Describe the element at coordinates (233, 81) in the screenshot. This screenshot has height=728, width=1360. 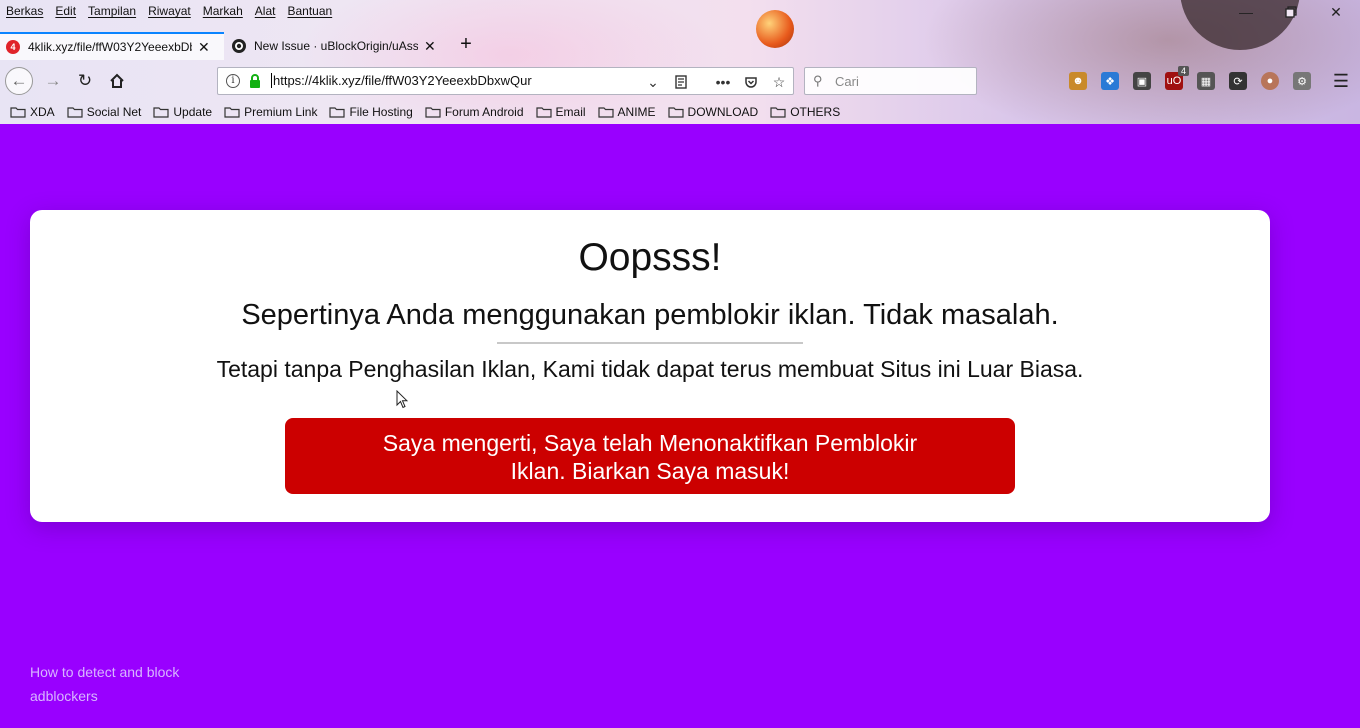
I see `site-info-icon: i` at that location.